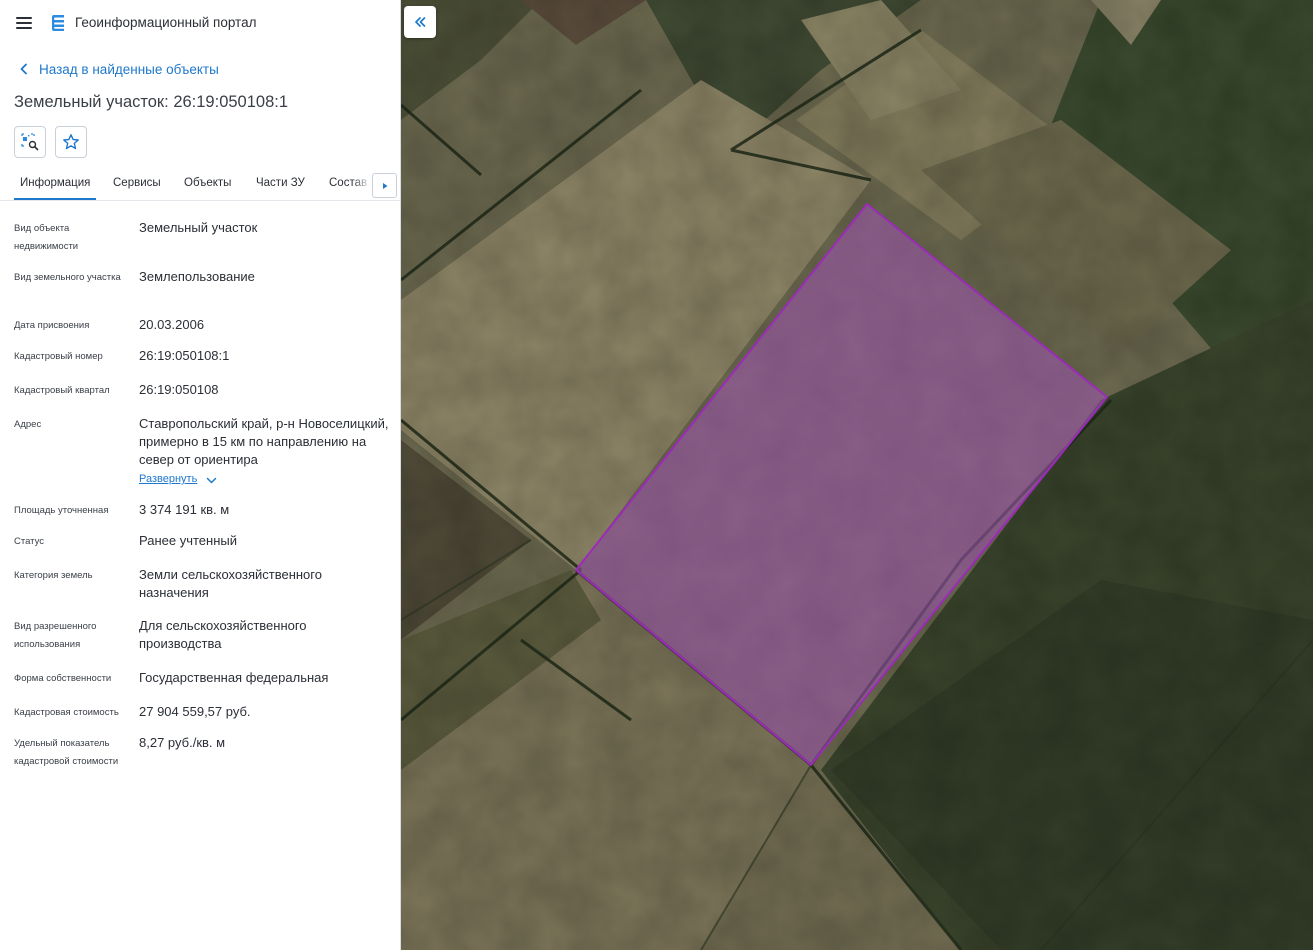  I want to click on property-label: Площадь уточненная, so click(61, 510).